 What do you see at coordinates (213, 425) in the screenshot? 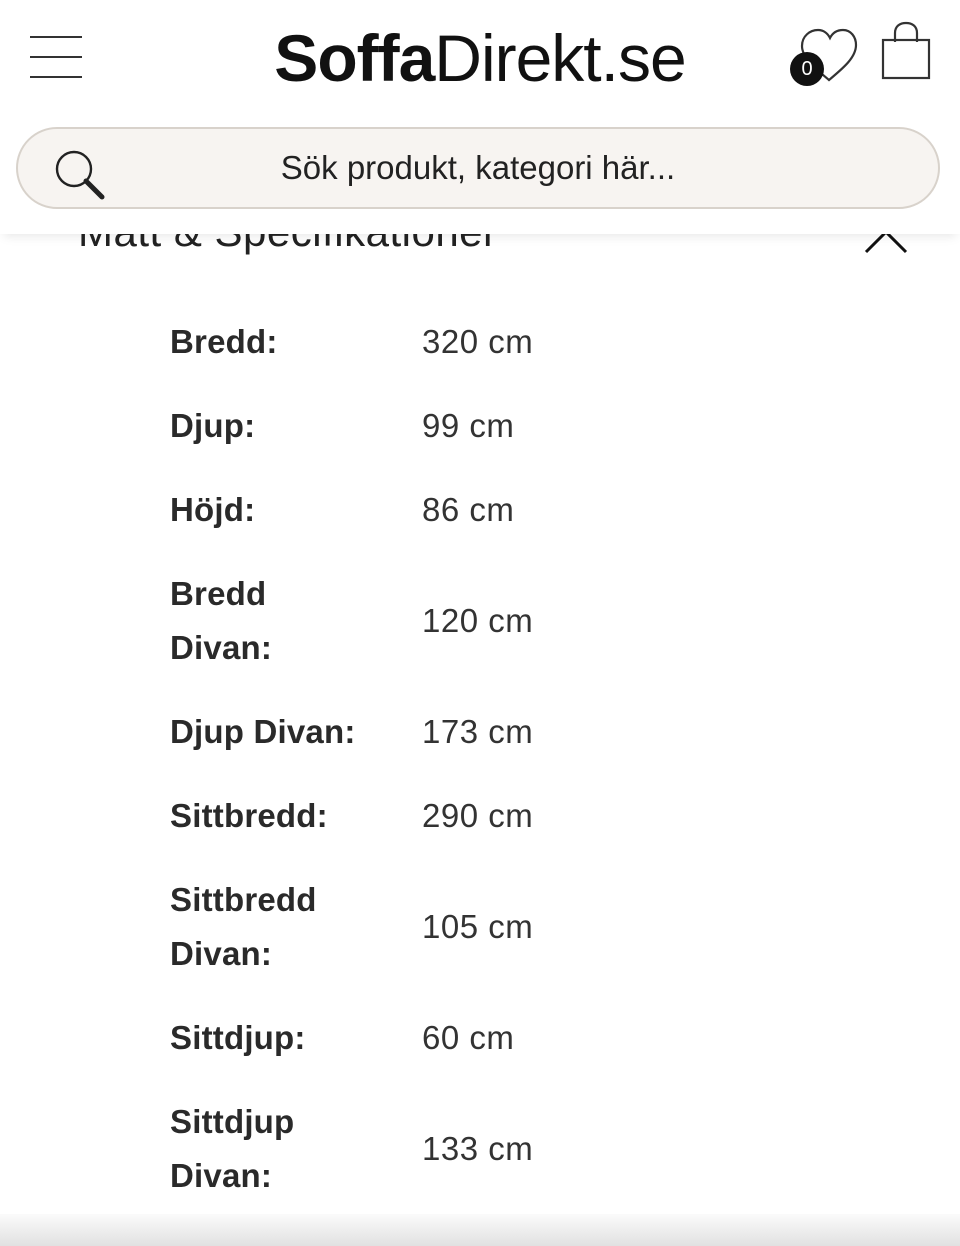
I see `spec-label: Djup:` at bounding box center [213, 425].